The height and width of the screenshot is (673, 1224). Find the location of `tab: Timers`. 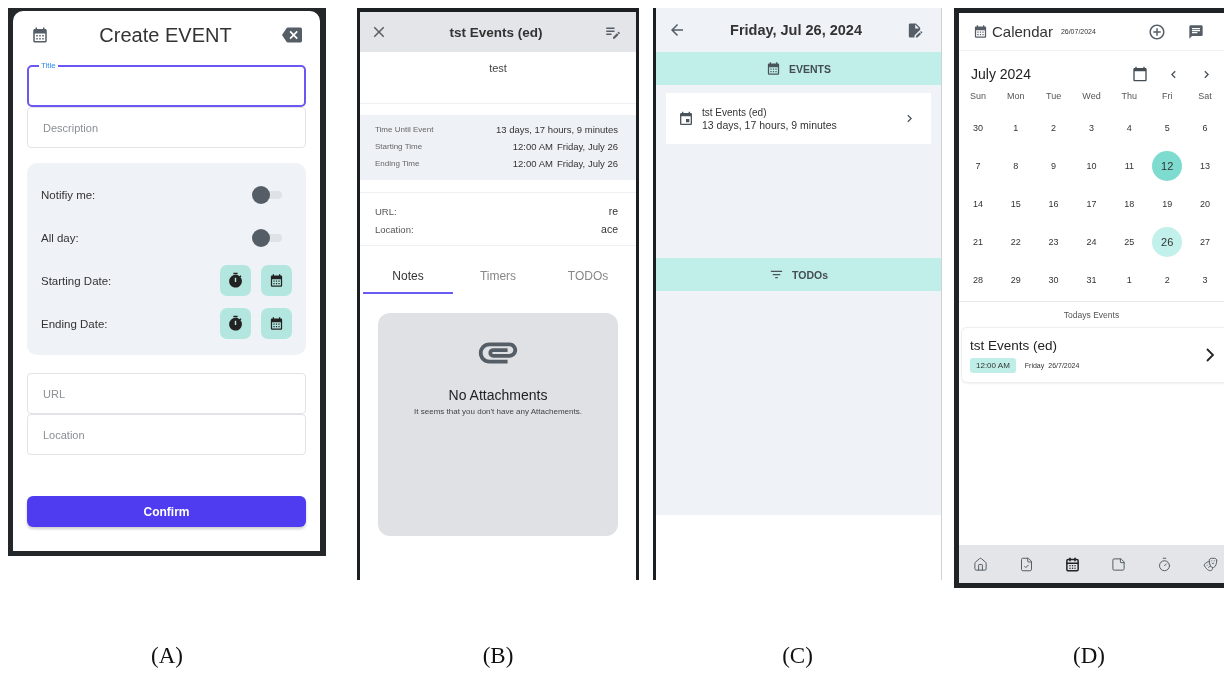

tab: Timers is located at coordinates (498, 277).